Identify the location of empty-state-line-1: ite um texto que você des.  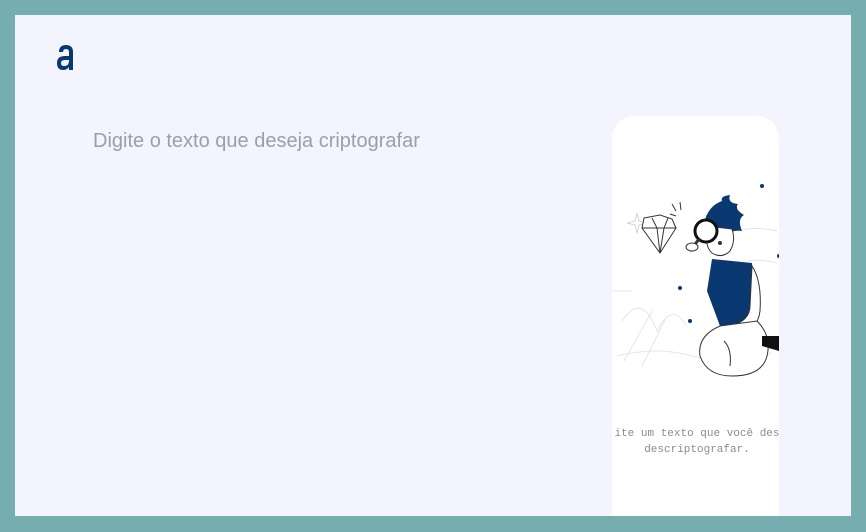
(696, 434).